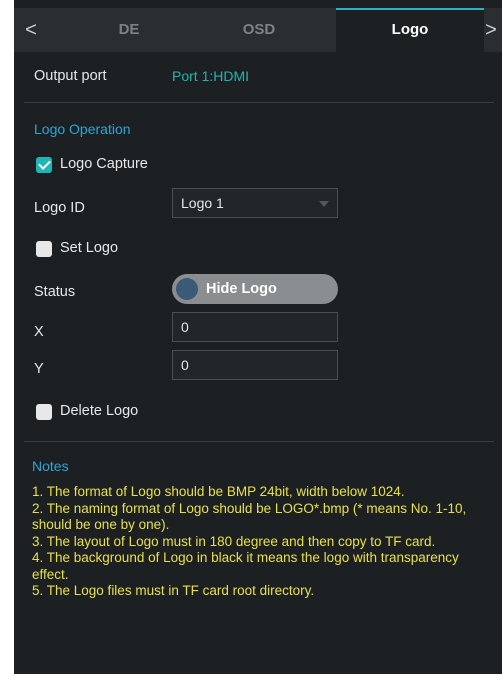 This screenshot has width=504, height=684. Describe the element at coordinates (491, 30) in the screenshot. I see `chevron-right-icon: >` at that location.